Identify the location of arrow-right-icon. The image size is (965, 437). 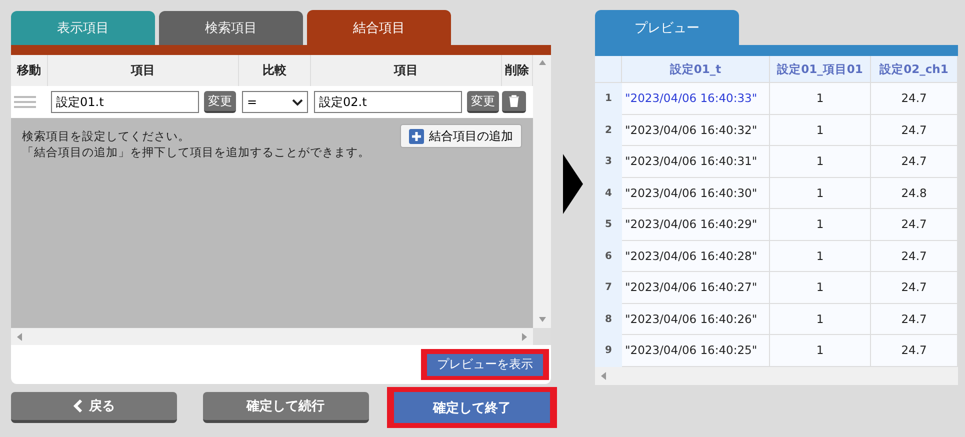
(573, 184).